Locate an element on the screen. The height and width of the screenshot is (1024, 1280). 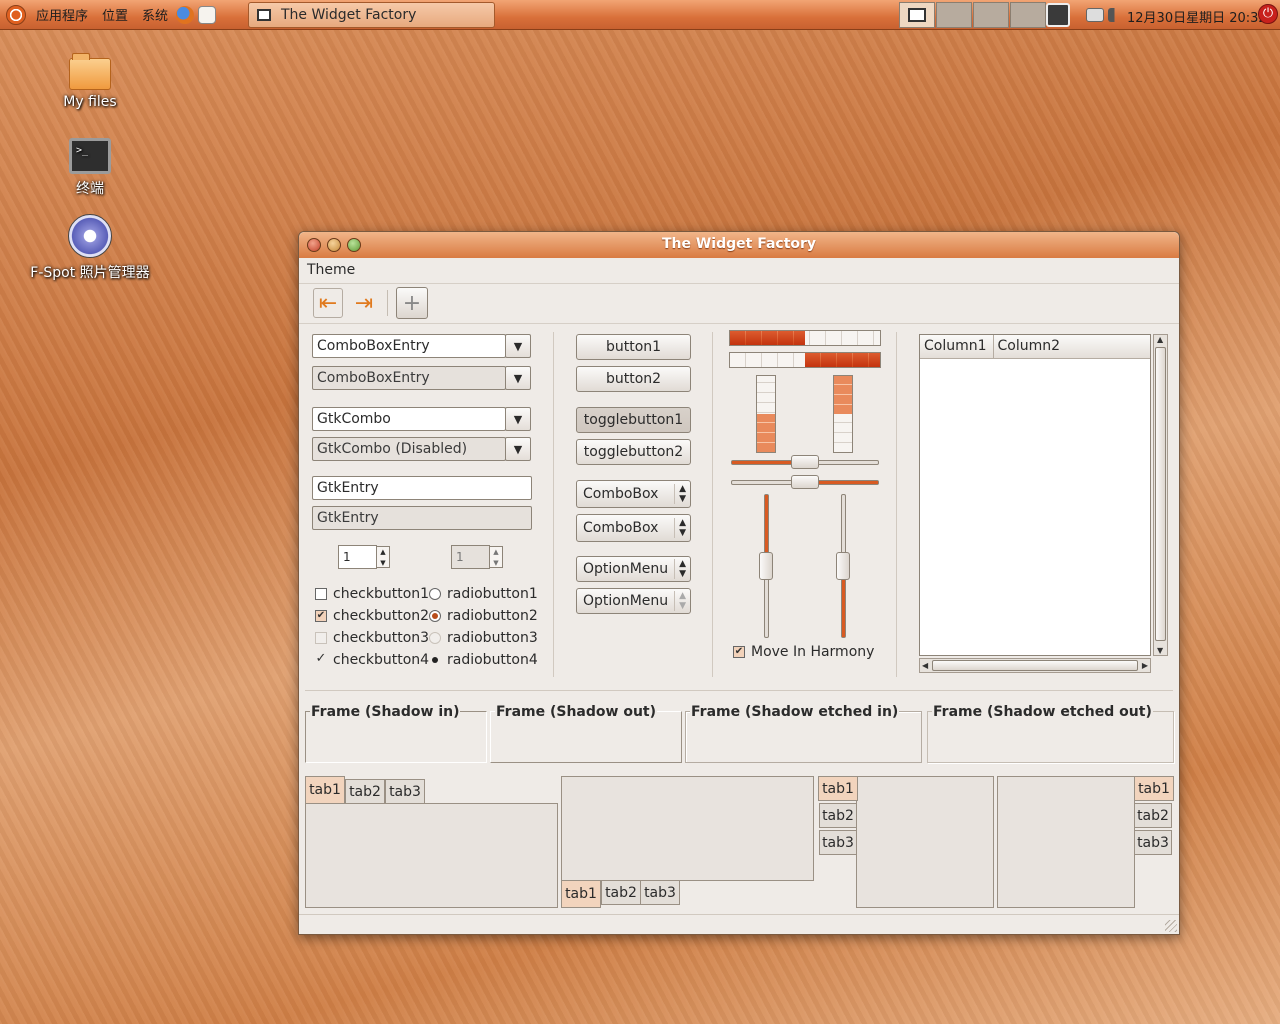
go-forward-icon: ⇥ is located at coordinates (364, 303).